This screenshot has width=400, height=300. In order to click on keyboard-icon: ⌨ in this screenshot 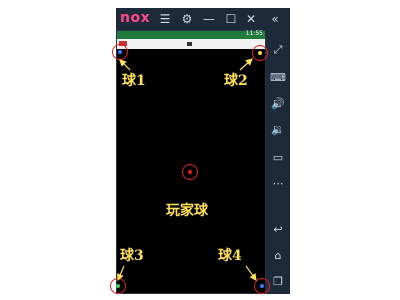, I will do `click(278, 78)`.